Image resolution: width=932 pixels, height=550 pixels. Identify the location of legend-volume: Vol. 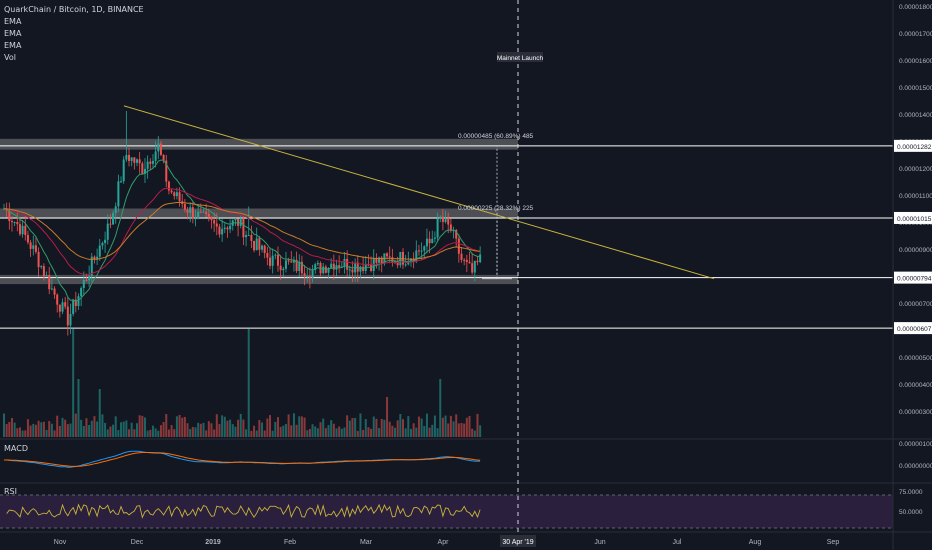
(74, 58).